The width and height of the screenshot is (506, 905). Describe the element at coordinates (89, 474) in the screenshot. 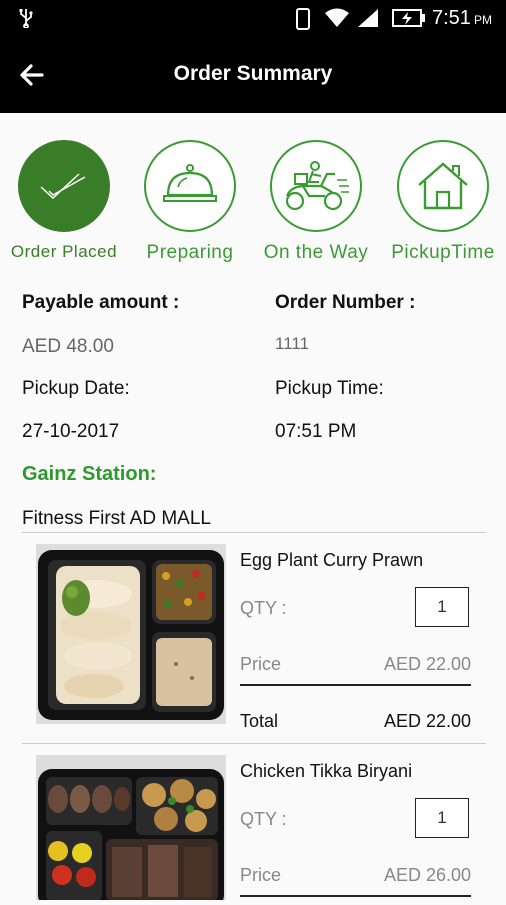

I see `station-label: Gainz Station:` at that location.